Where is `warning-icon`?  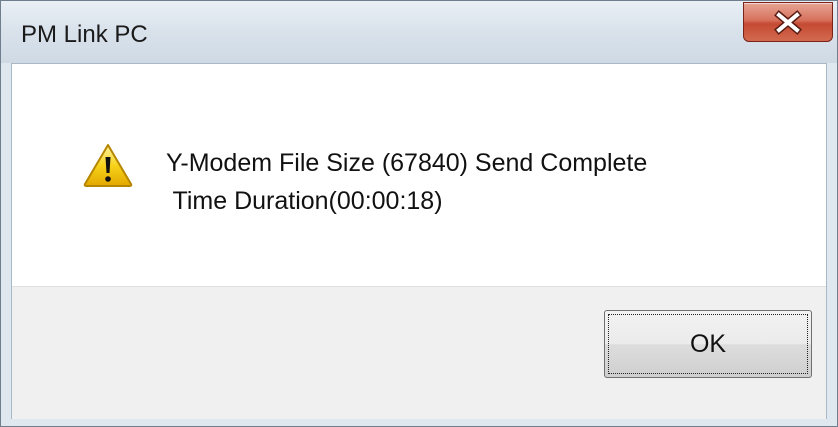 warning-icon is located at coordinates (108, 165).